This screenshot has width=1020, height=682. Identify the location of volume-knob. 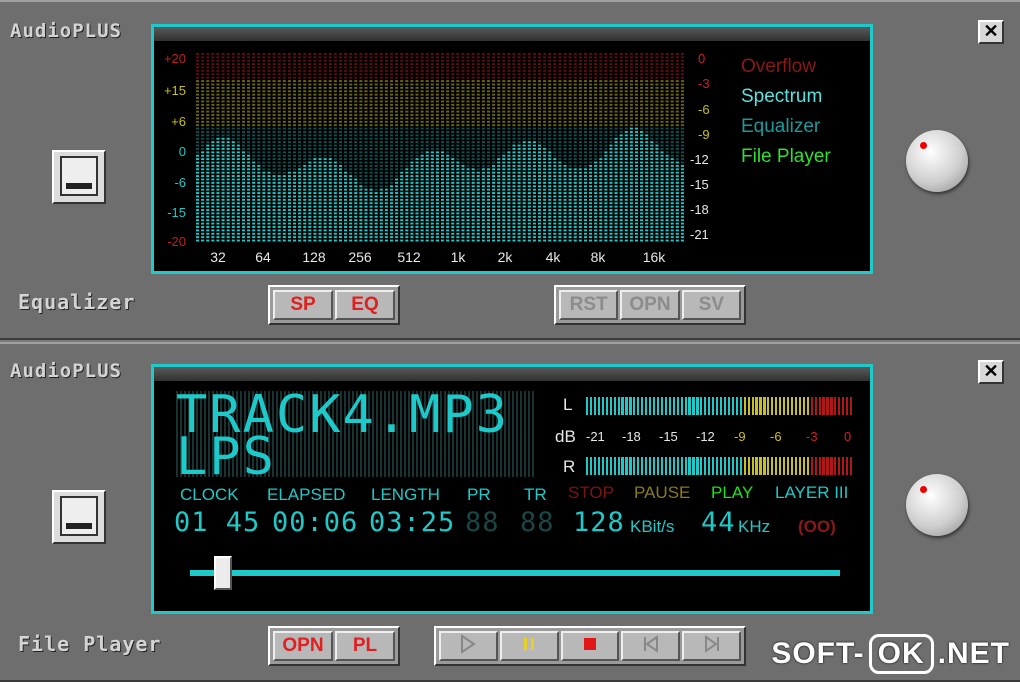
(937, 161).